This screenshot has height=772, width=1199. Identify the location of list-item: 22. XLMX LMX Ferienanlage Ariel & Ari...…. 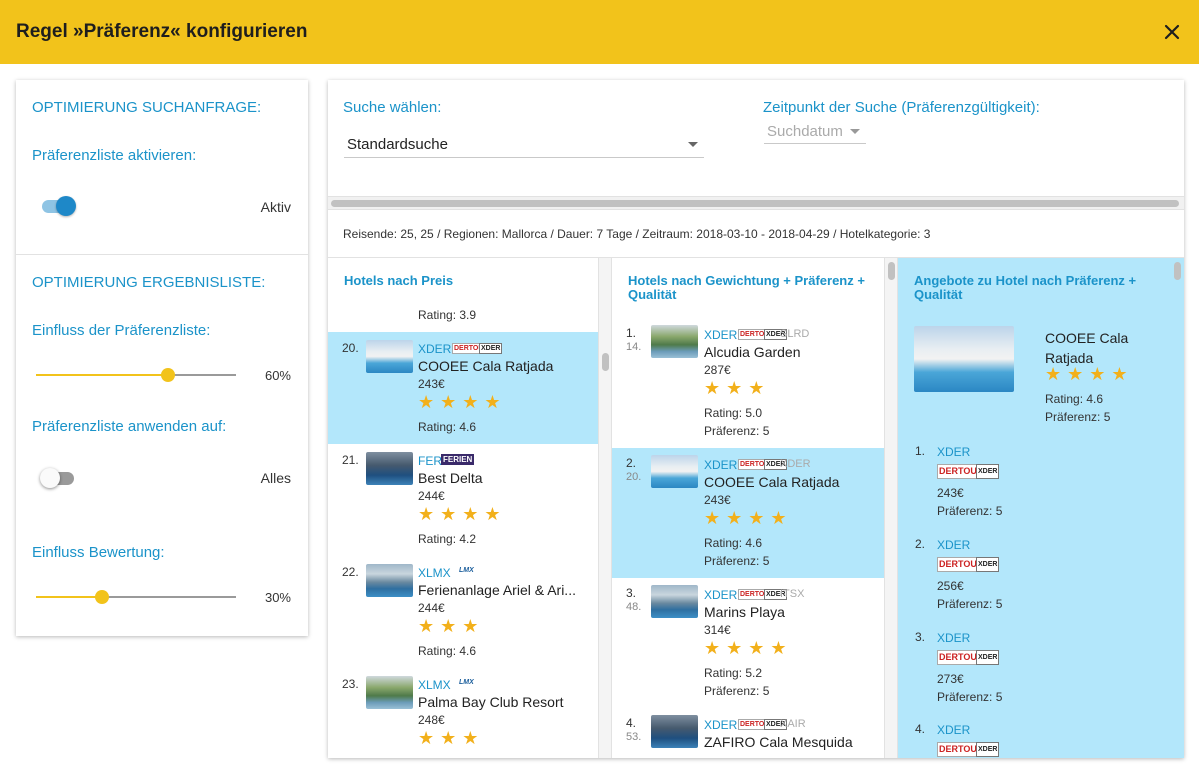
(463, 612).